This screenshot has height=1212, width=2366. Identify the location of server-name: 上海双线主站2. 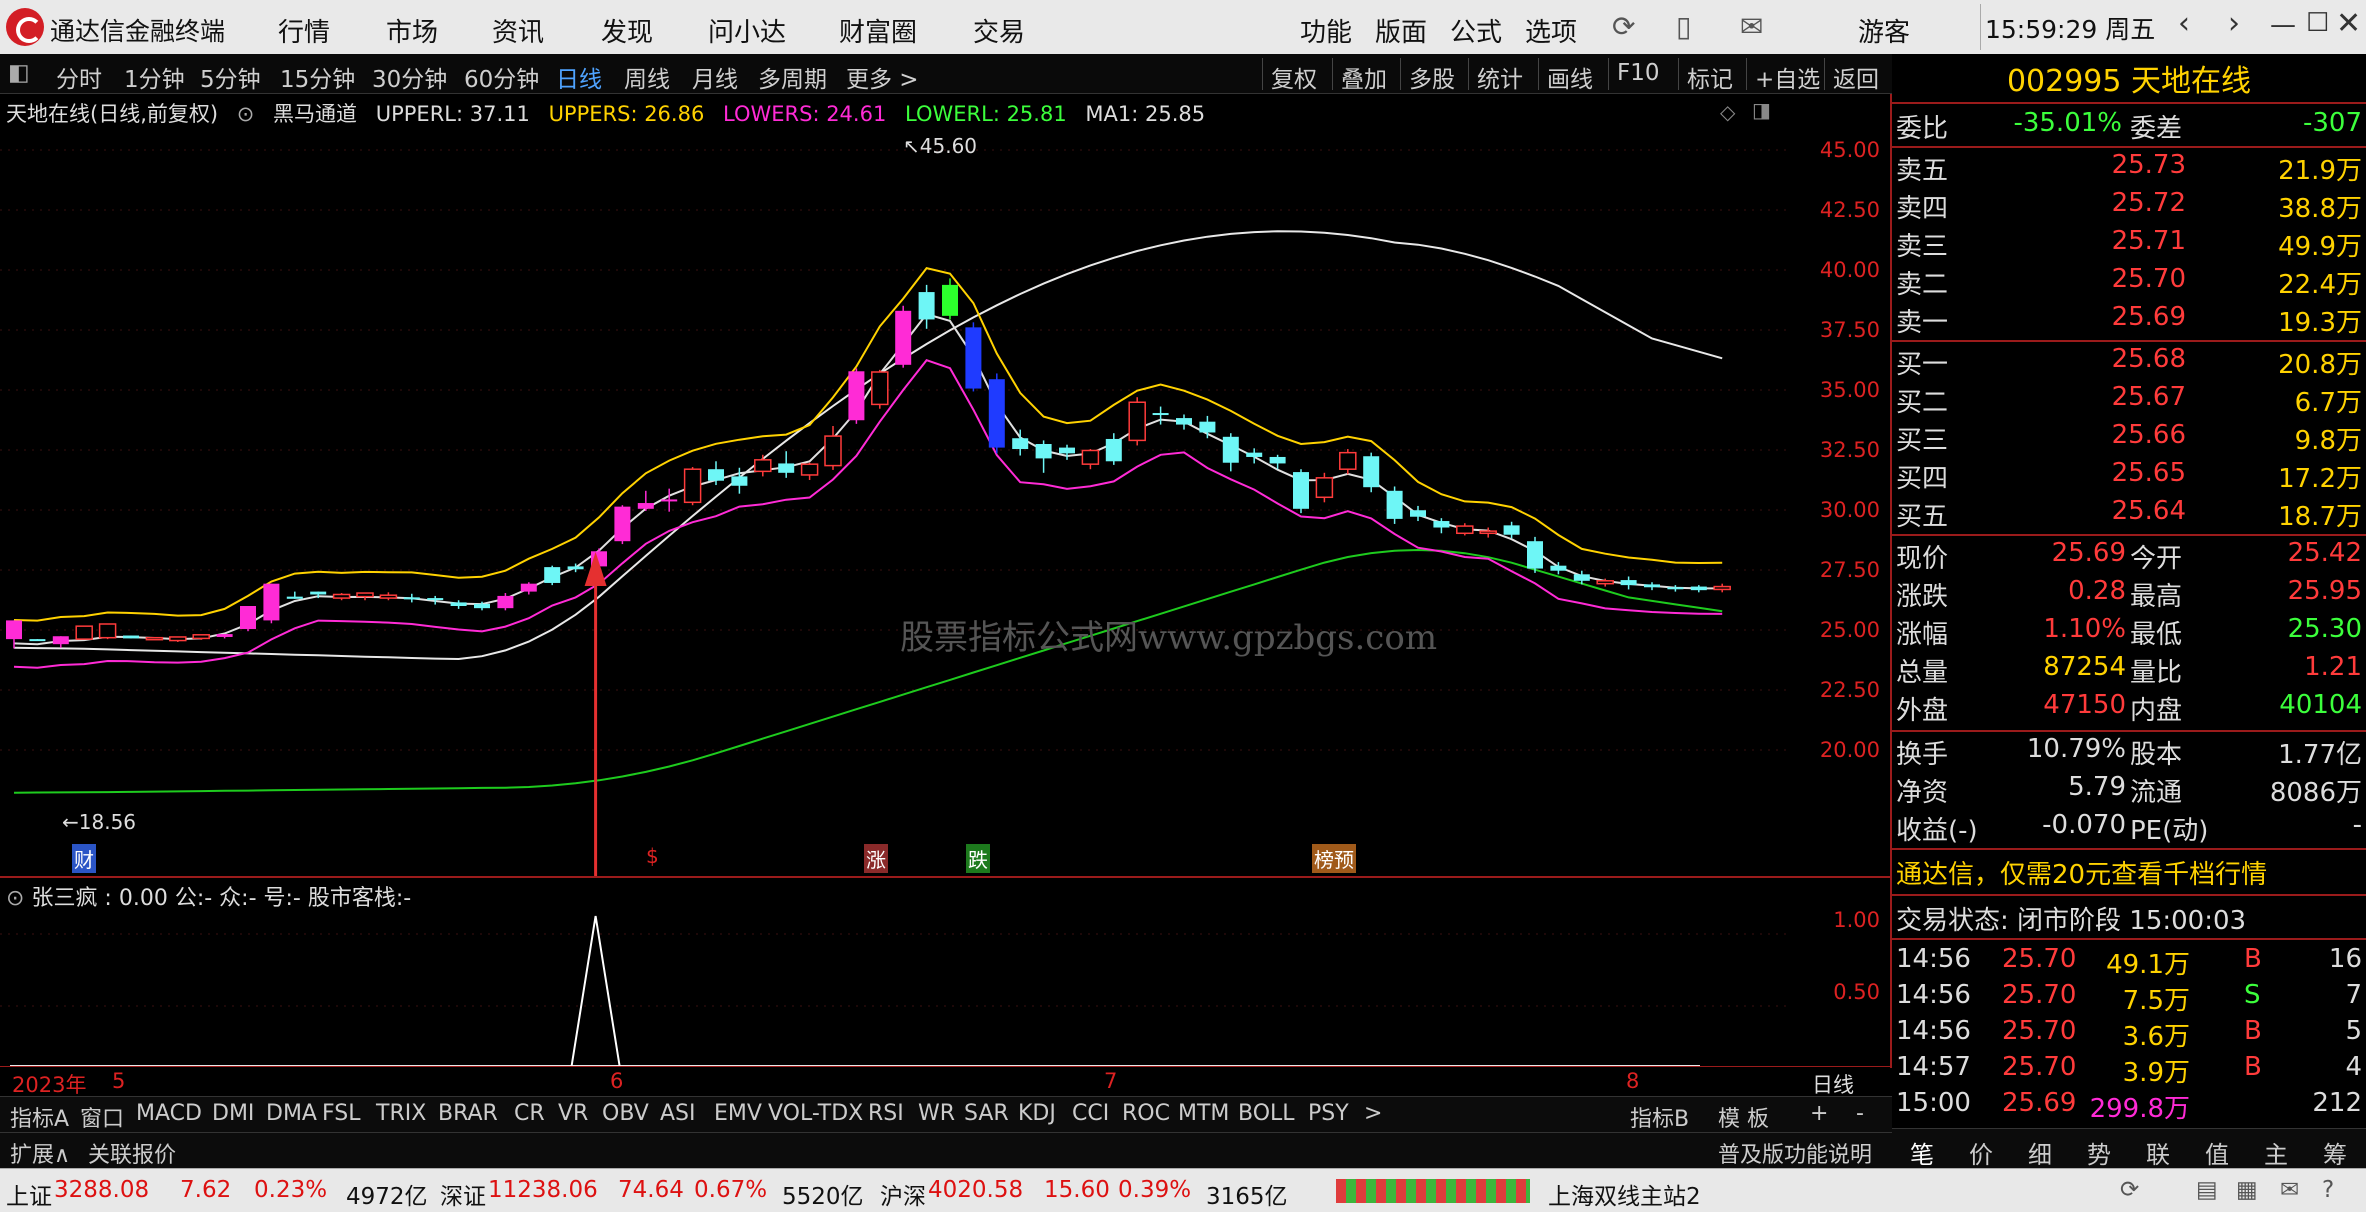
(1624, 1194).